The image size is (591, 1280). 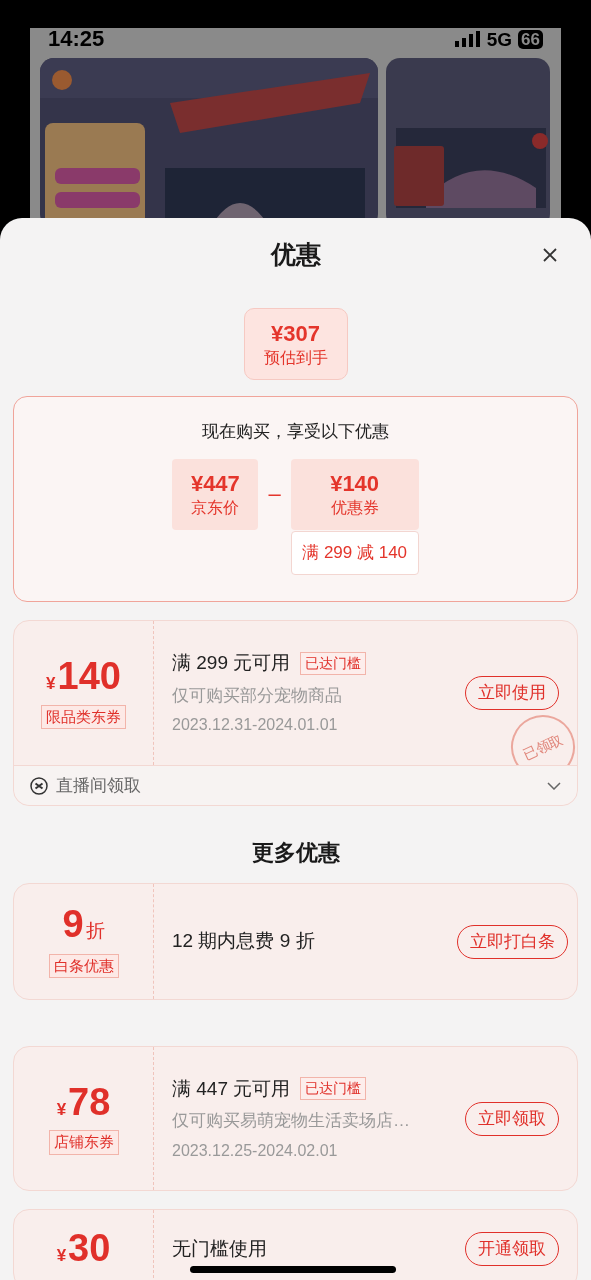 I want to click on coupon-tag: 店铺东券, so click(x=83, y=1142).